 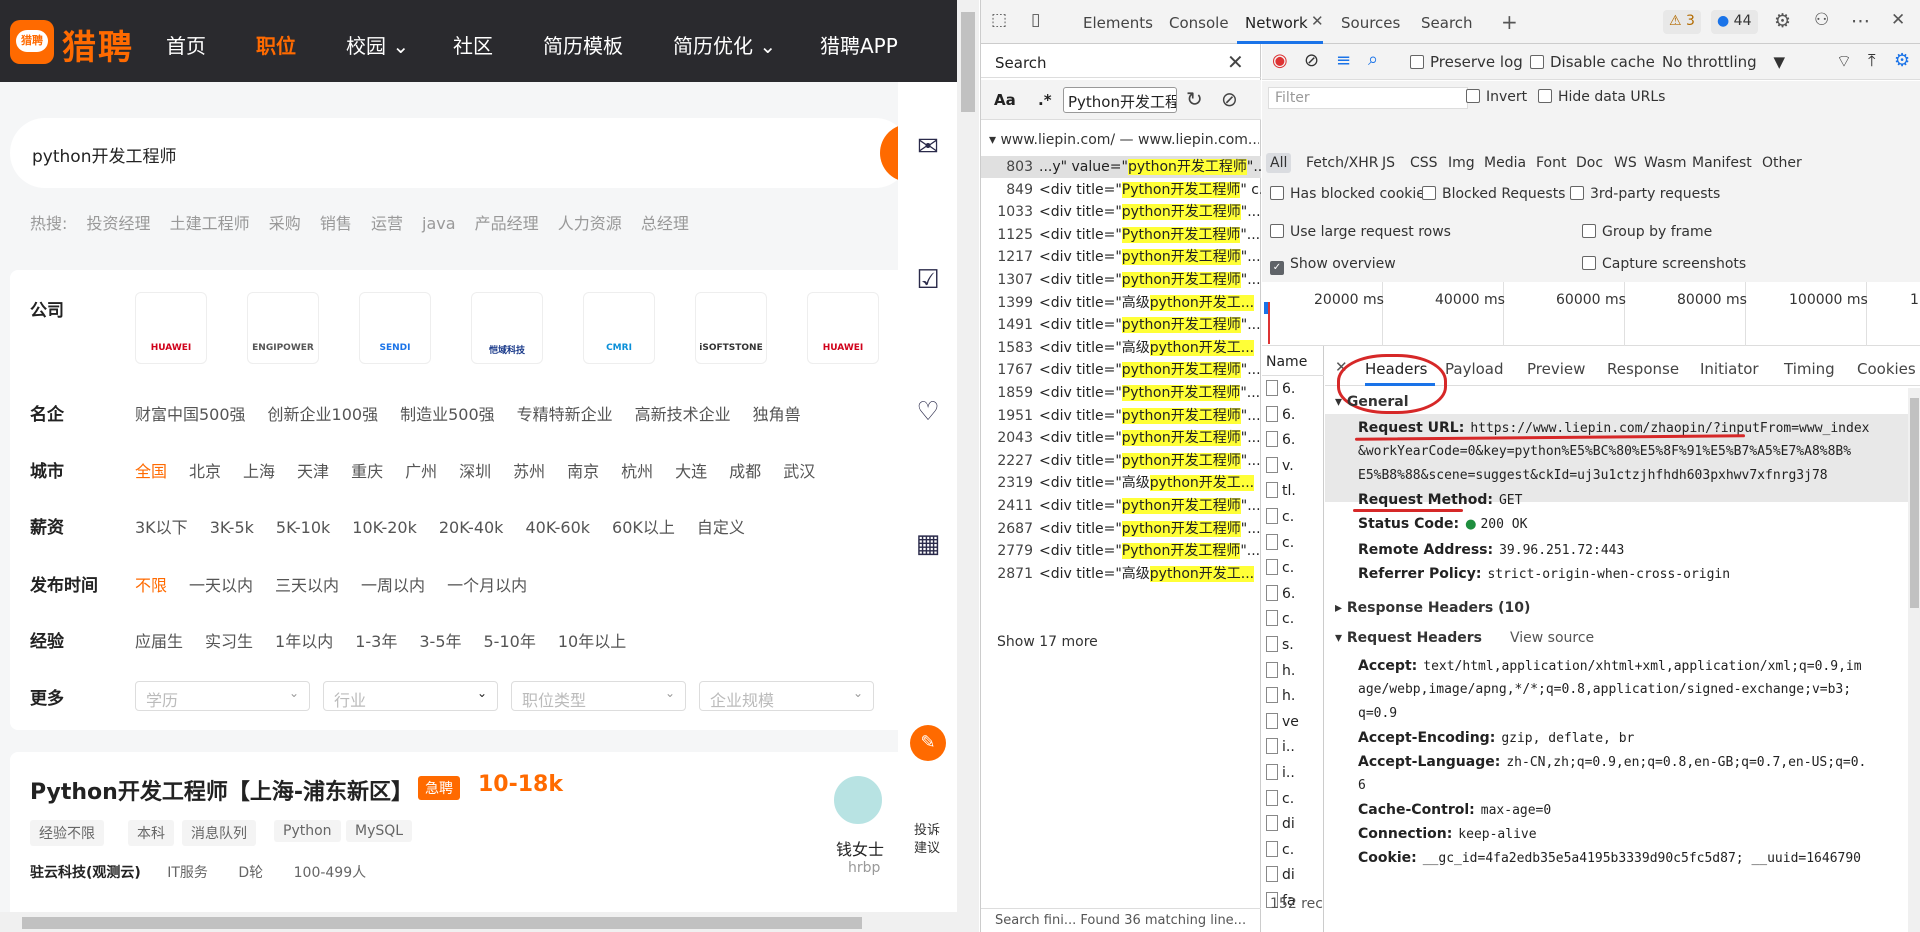 I want to click on show-overview-checkbox: ✓ Show overview, so click(x=1333, y=265).